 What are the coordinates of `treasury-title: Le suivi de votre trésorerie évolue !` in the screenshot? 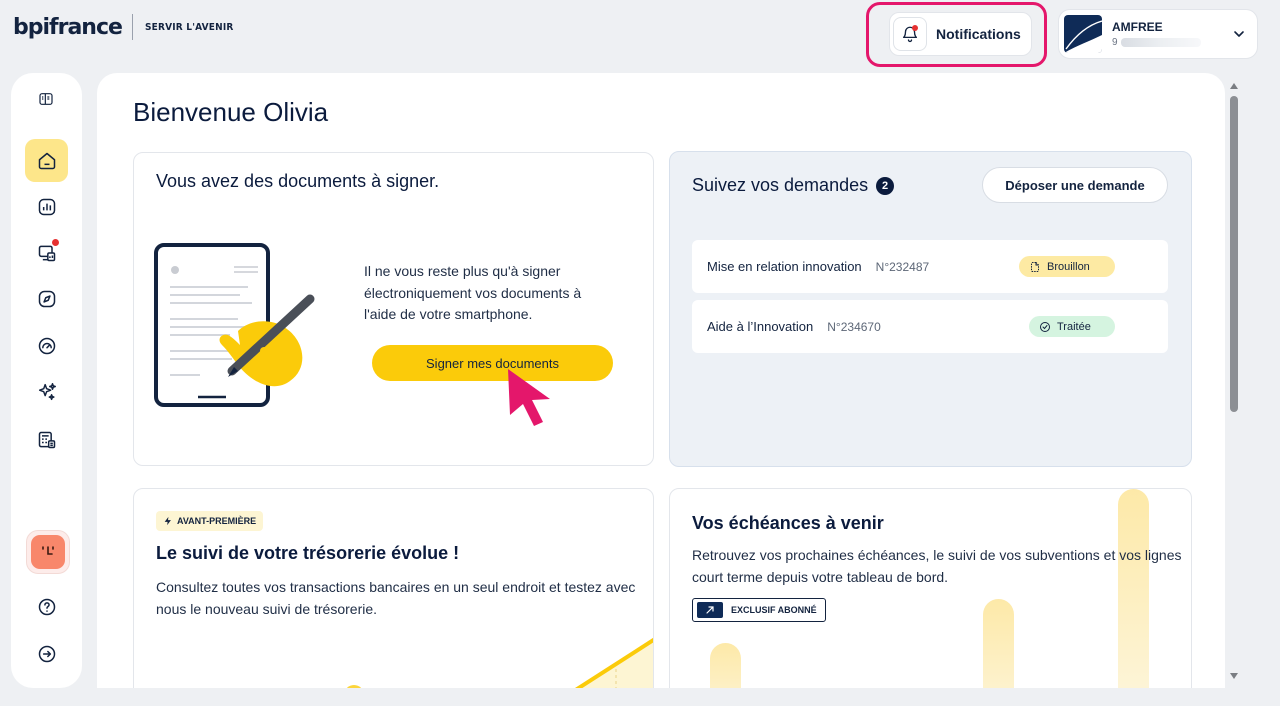 It's located at (308, 553).